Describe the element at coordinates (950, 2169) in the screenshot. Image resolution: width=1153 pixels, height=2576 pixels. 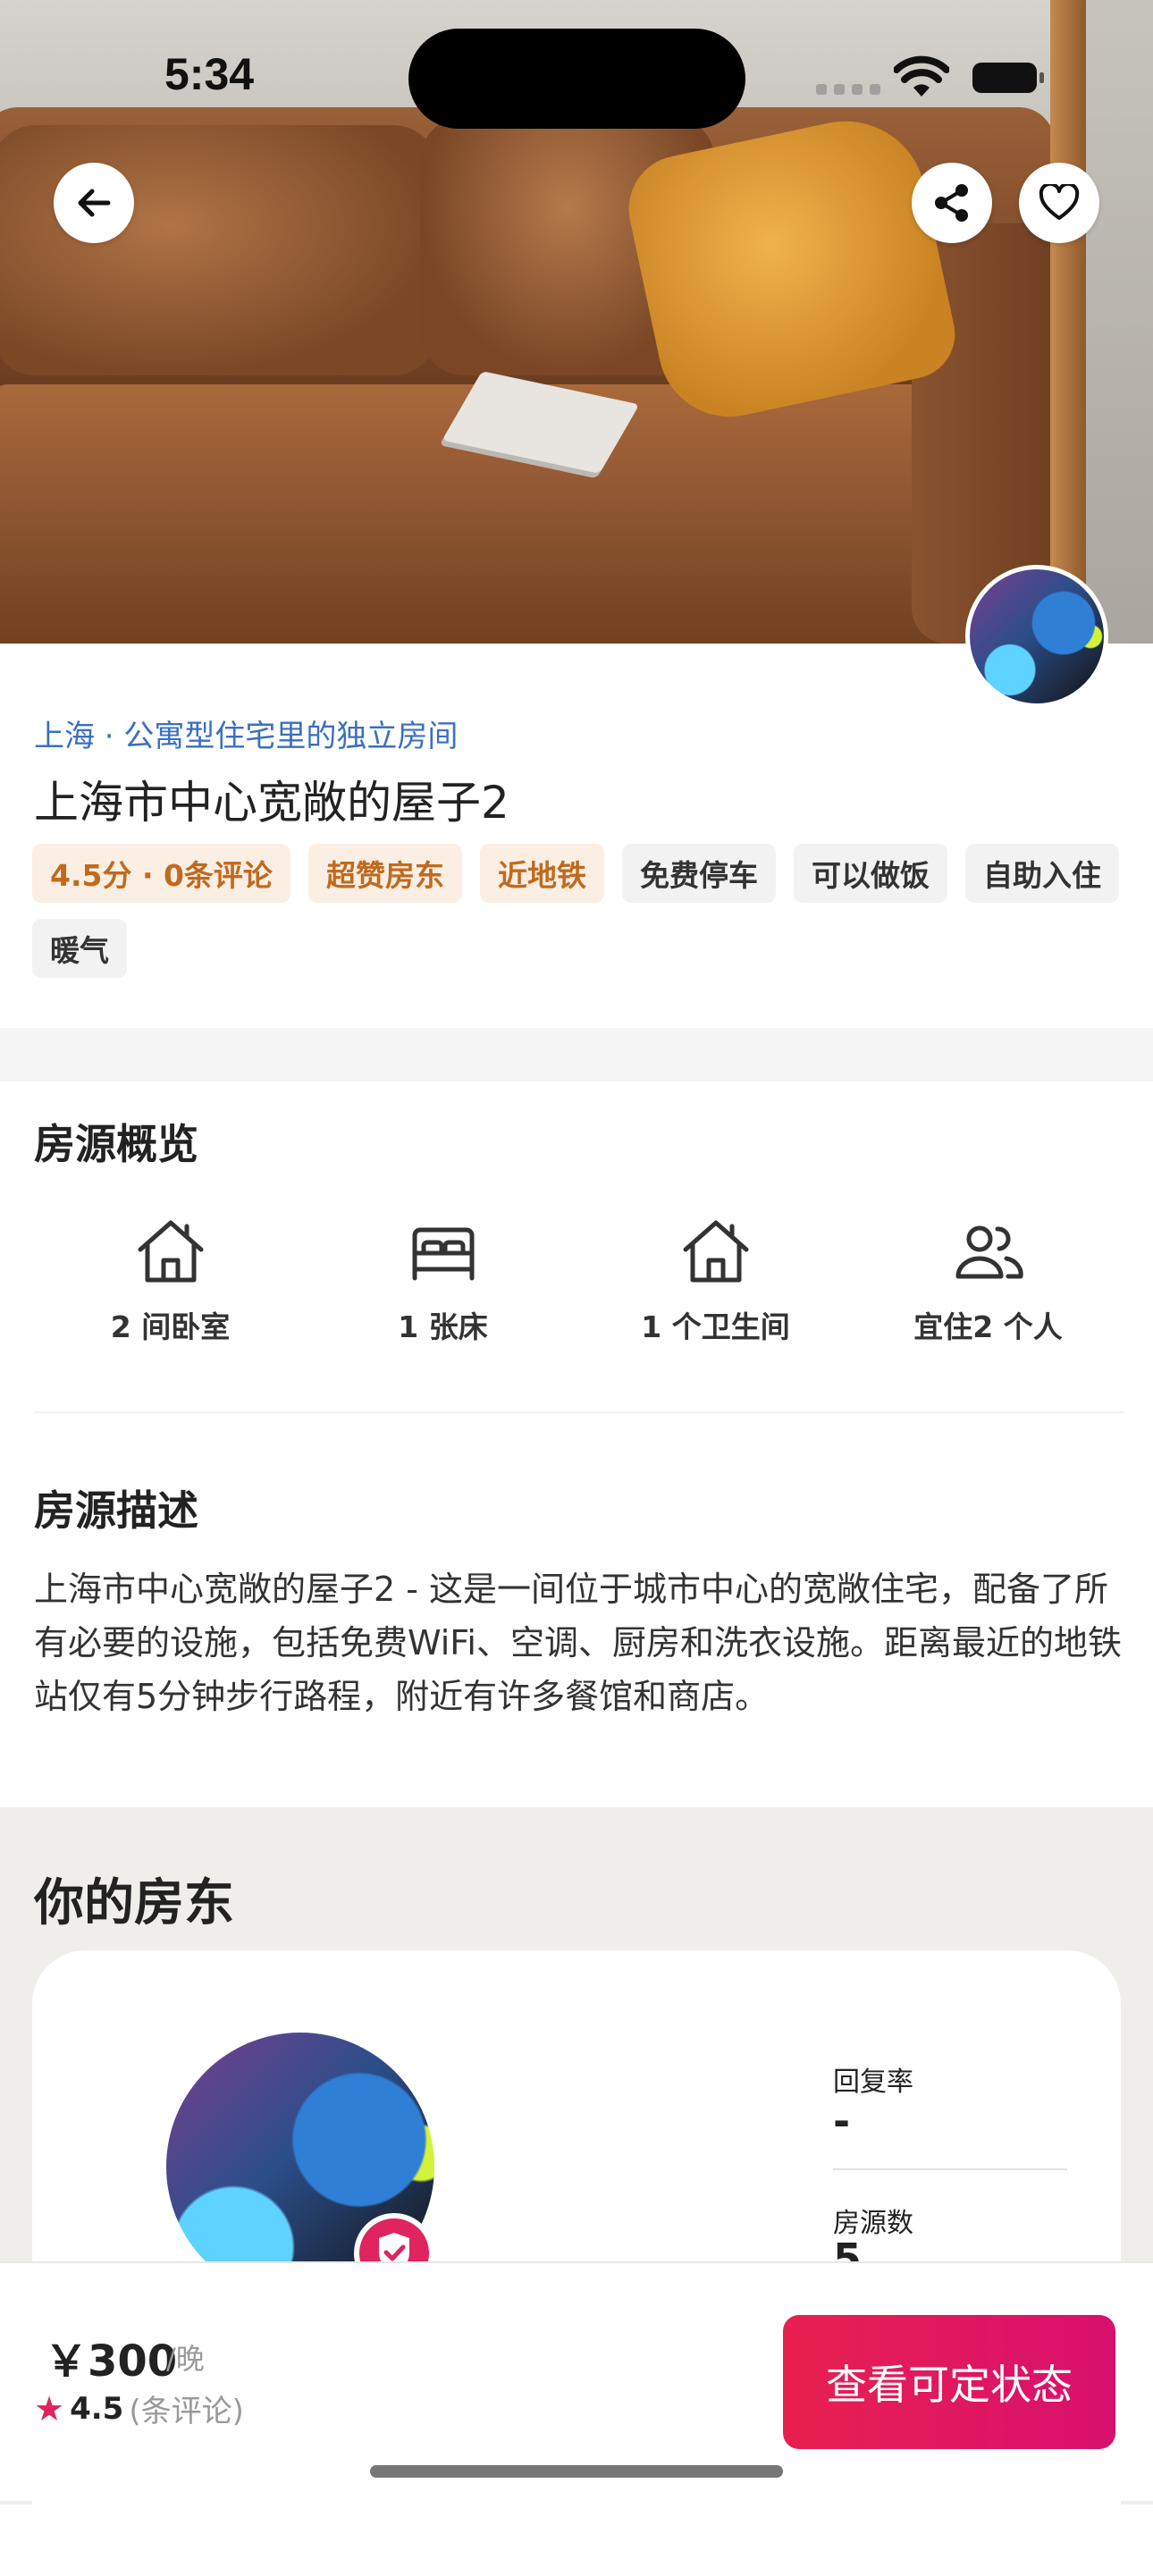
I see `stat-divider` at that location.